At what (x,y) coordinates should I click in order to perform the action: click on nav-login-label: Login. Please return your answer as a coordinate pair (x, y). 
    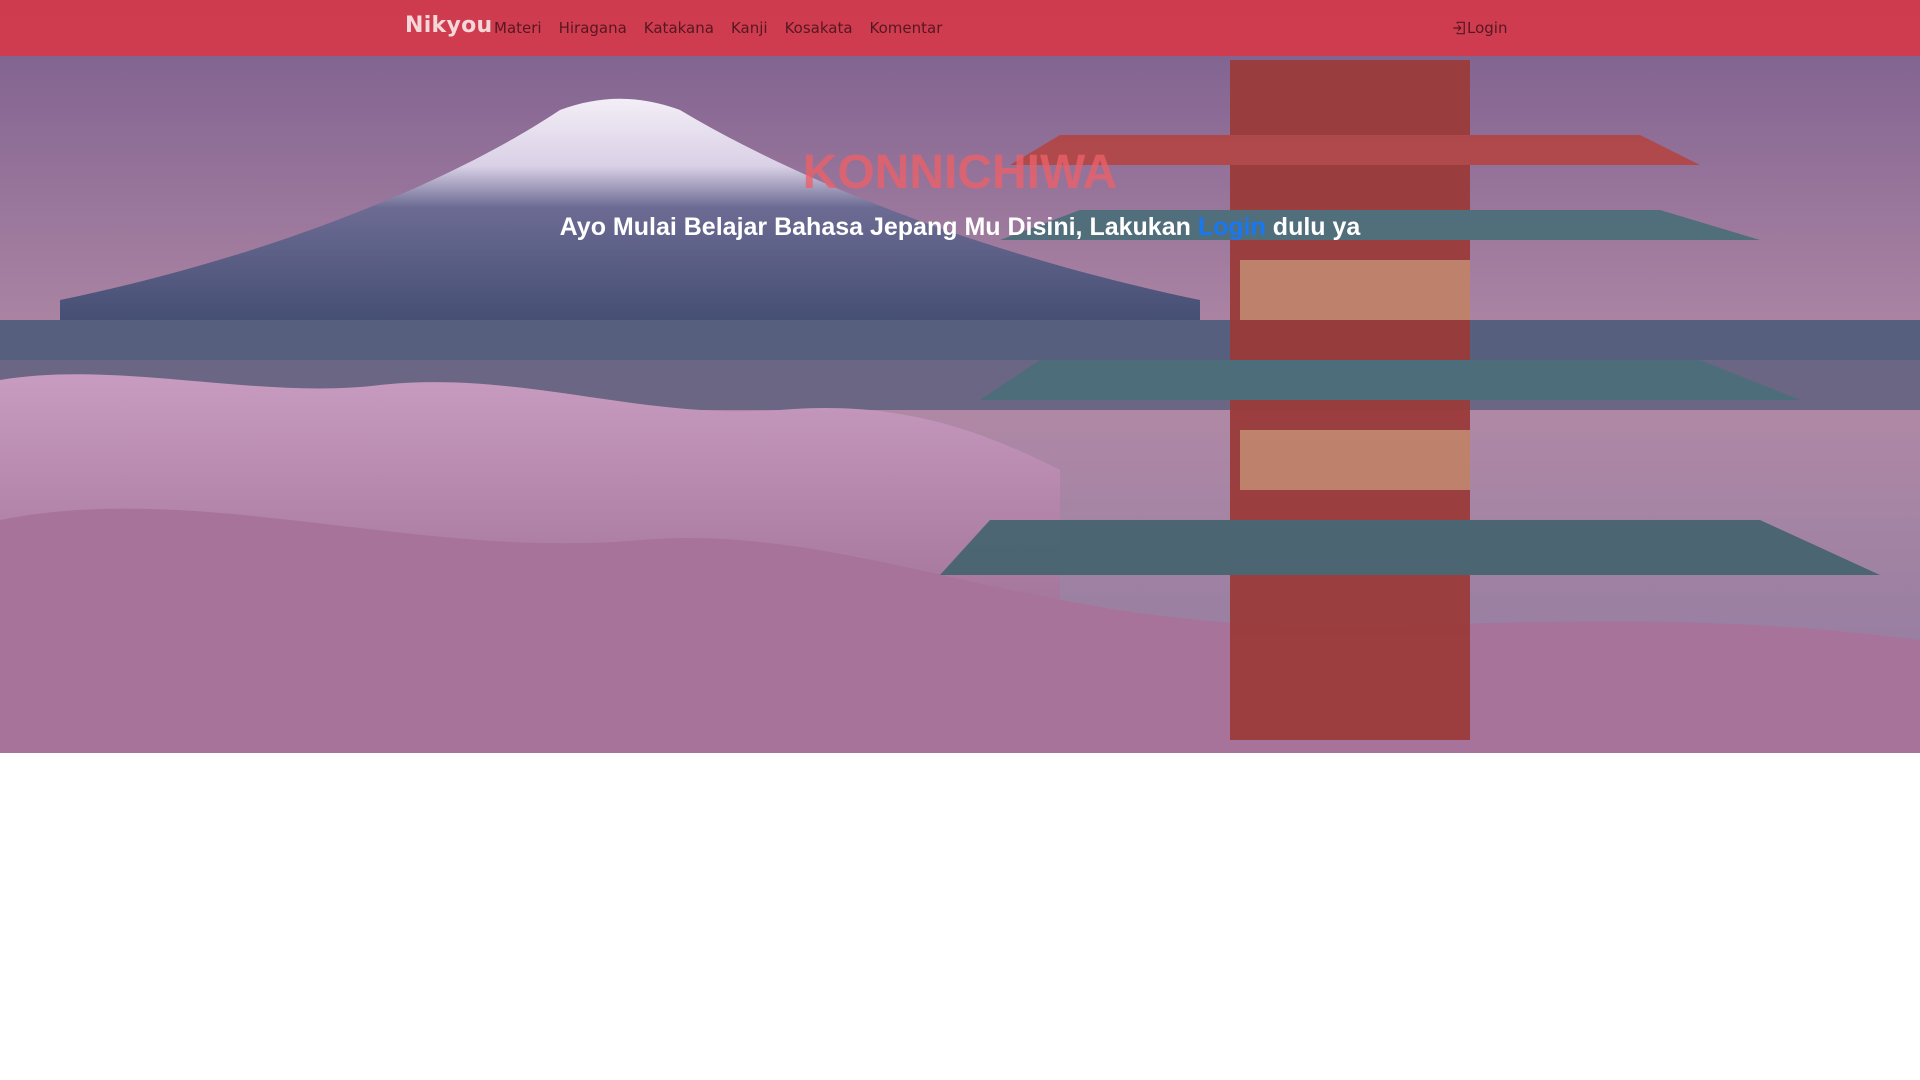
    Looking at the image, I should click on (1487, 28).